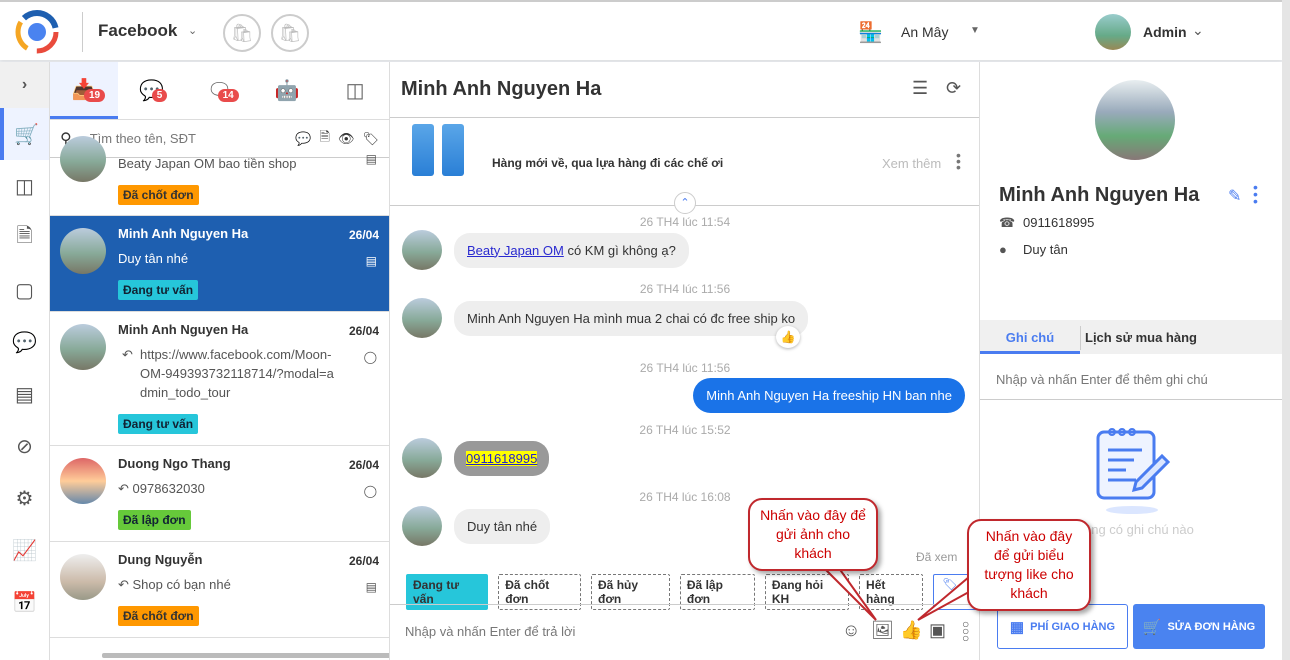  What do you see at coordinates (851, 630) in the screenshot?
I see `emoji-icon: ☺` at bounding box center [851, 630].